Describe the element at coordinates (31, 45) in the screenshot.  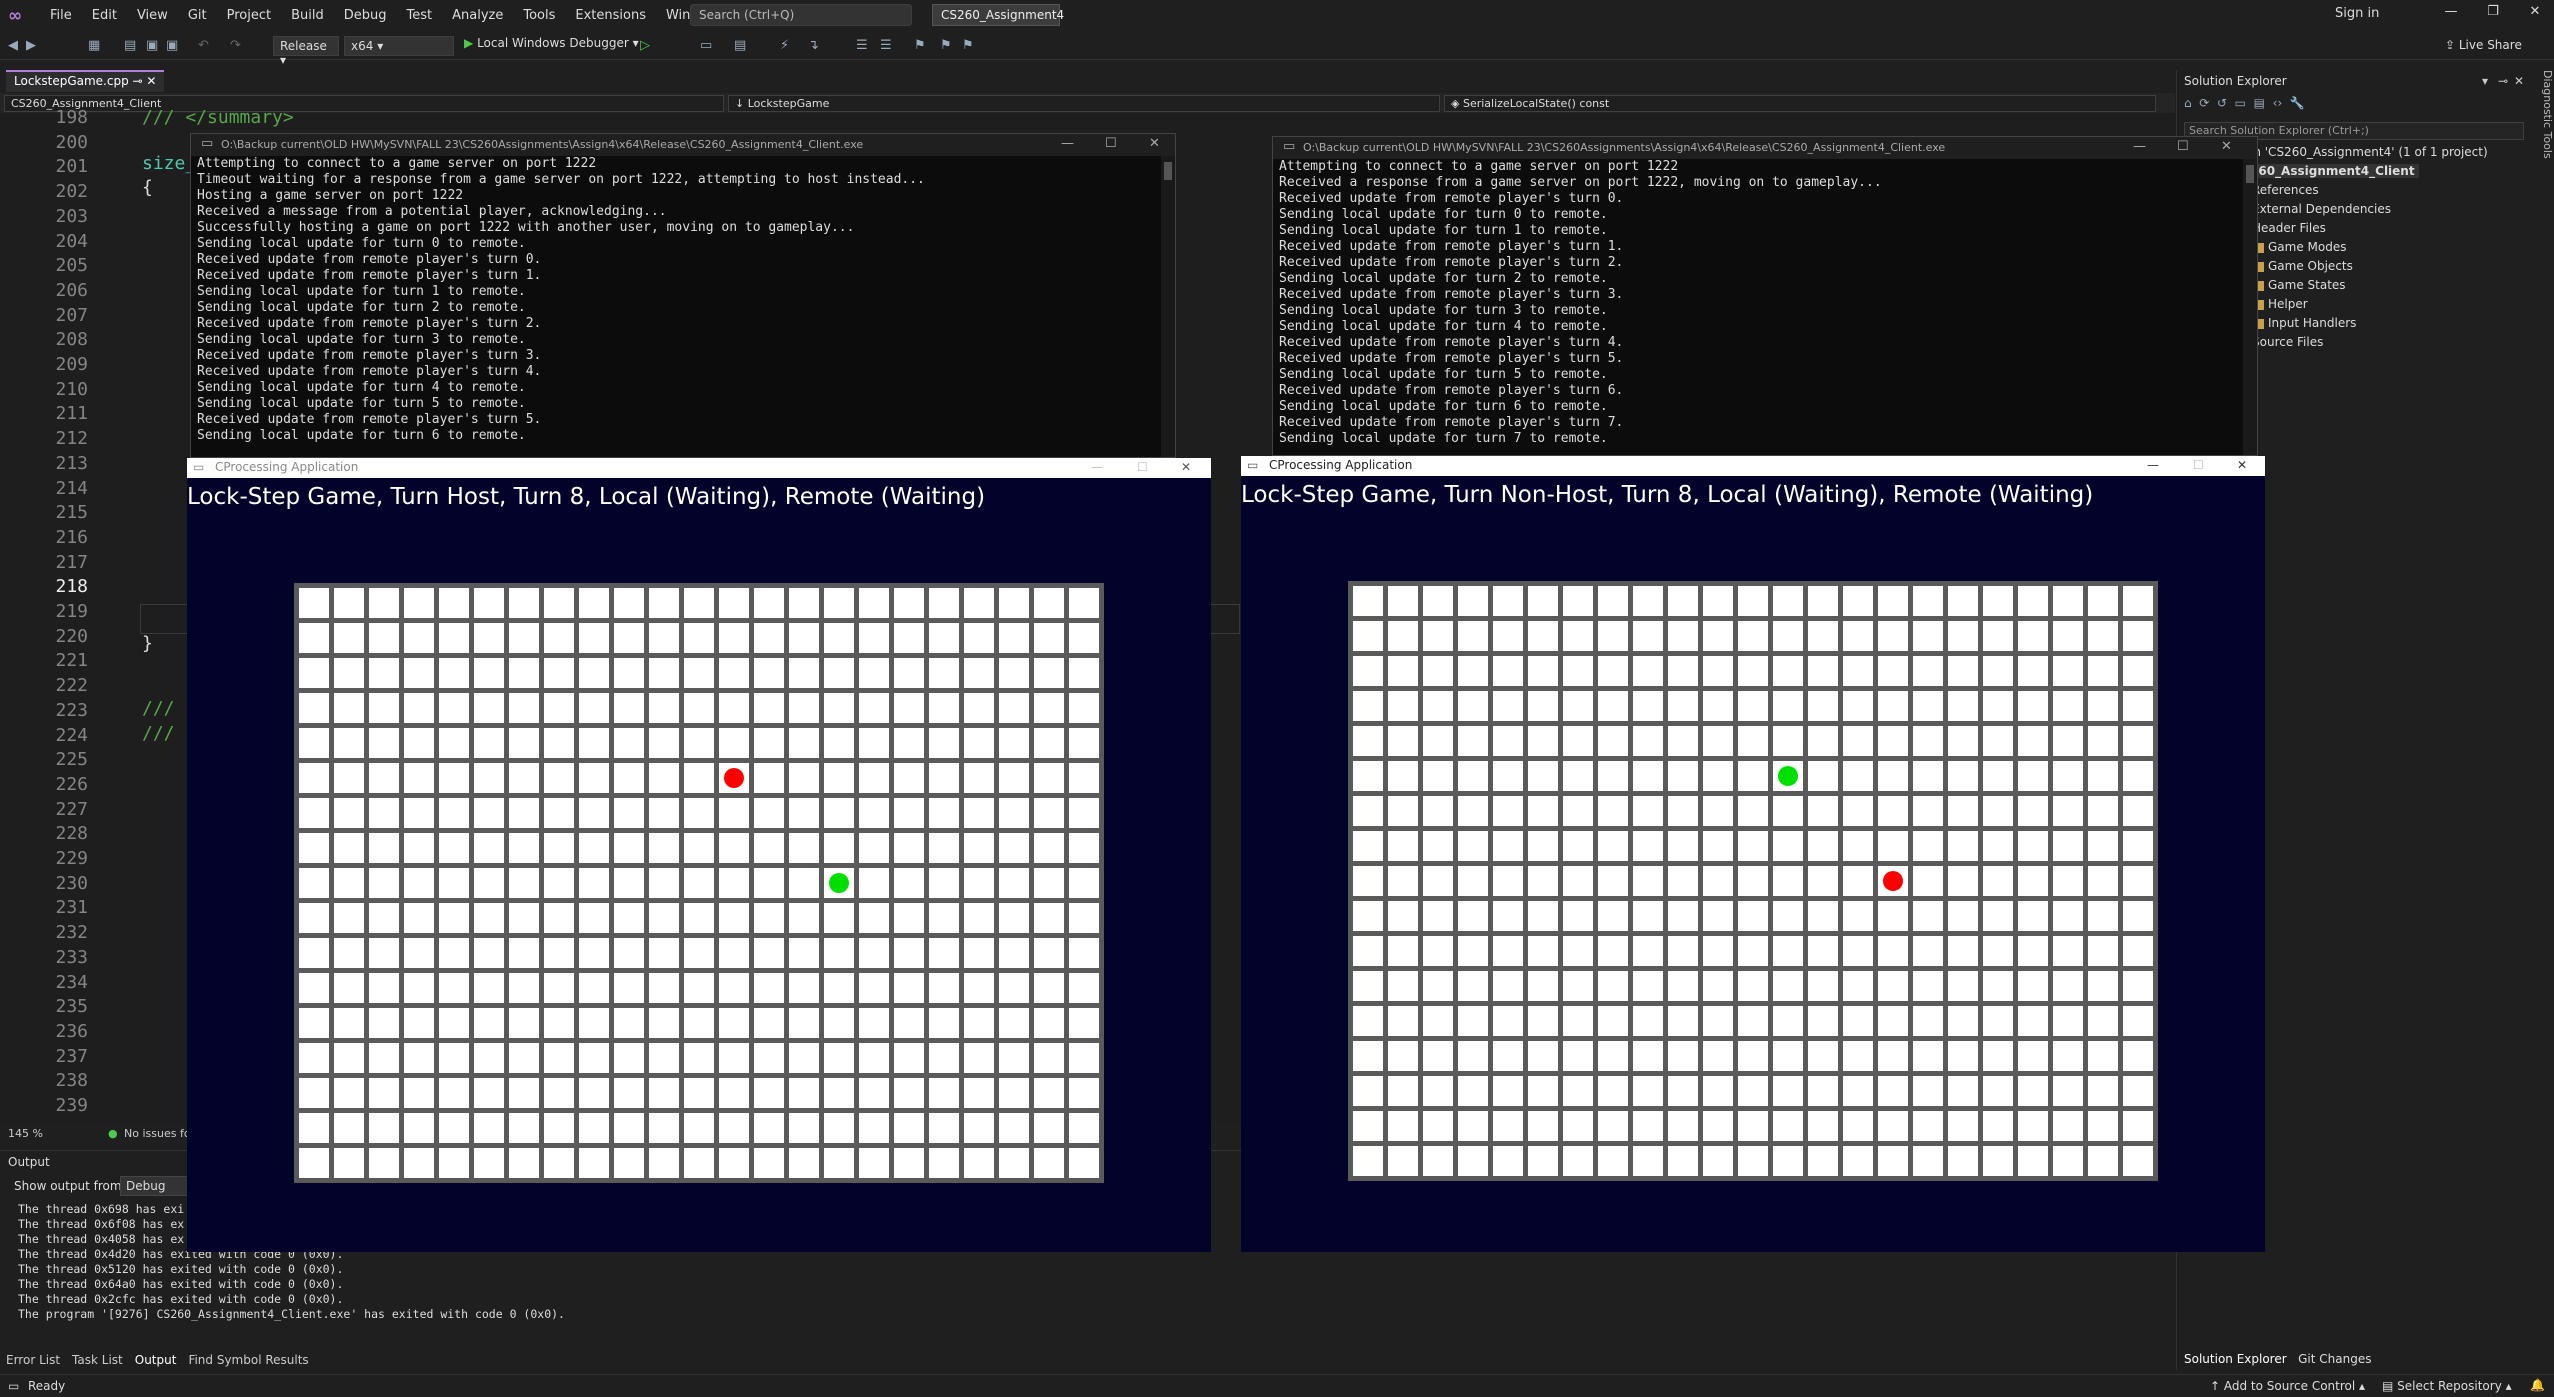
I see `forward-icon: ▶` at that location.